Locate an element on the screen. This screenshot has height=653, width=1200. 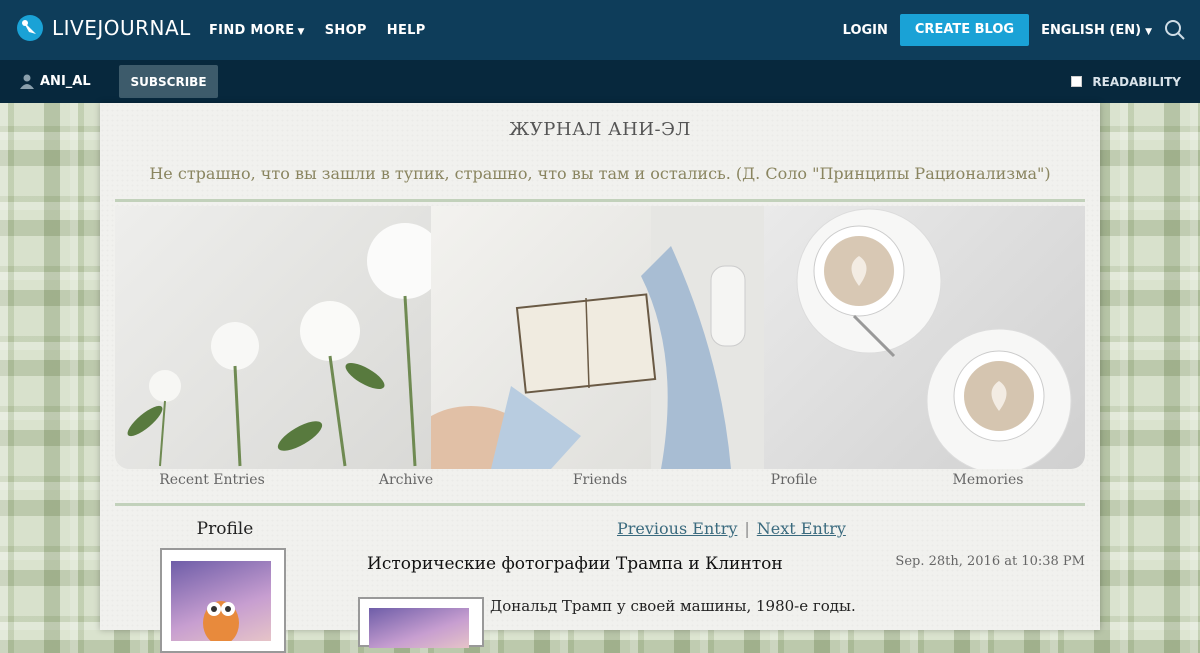
peonies-photo is located at coordinates (279, 337).